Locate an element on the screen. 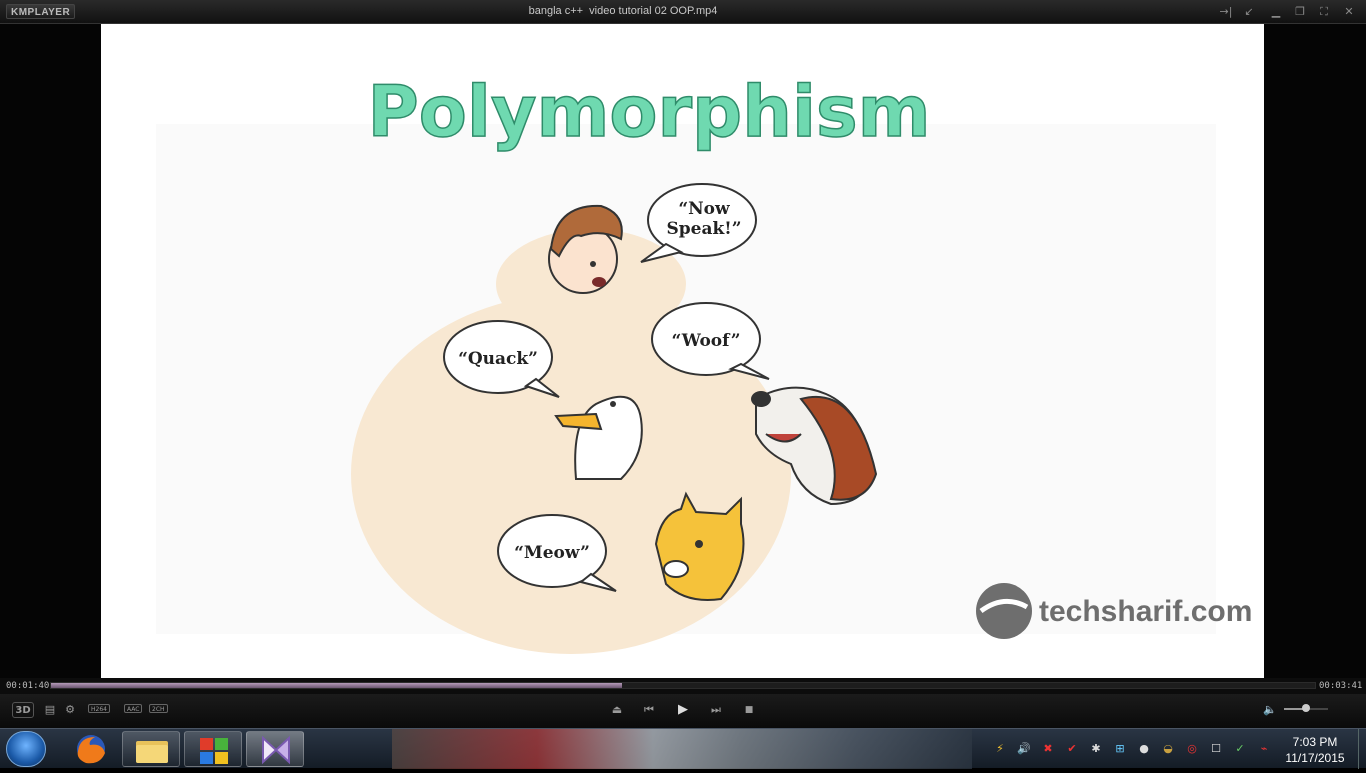  control-bar: 3D ▤ ⚙ H264 AAC 2CH ⏏ ⏮ ▶ ⏭ ■ 🔈 is located at coordinates (683, 711).